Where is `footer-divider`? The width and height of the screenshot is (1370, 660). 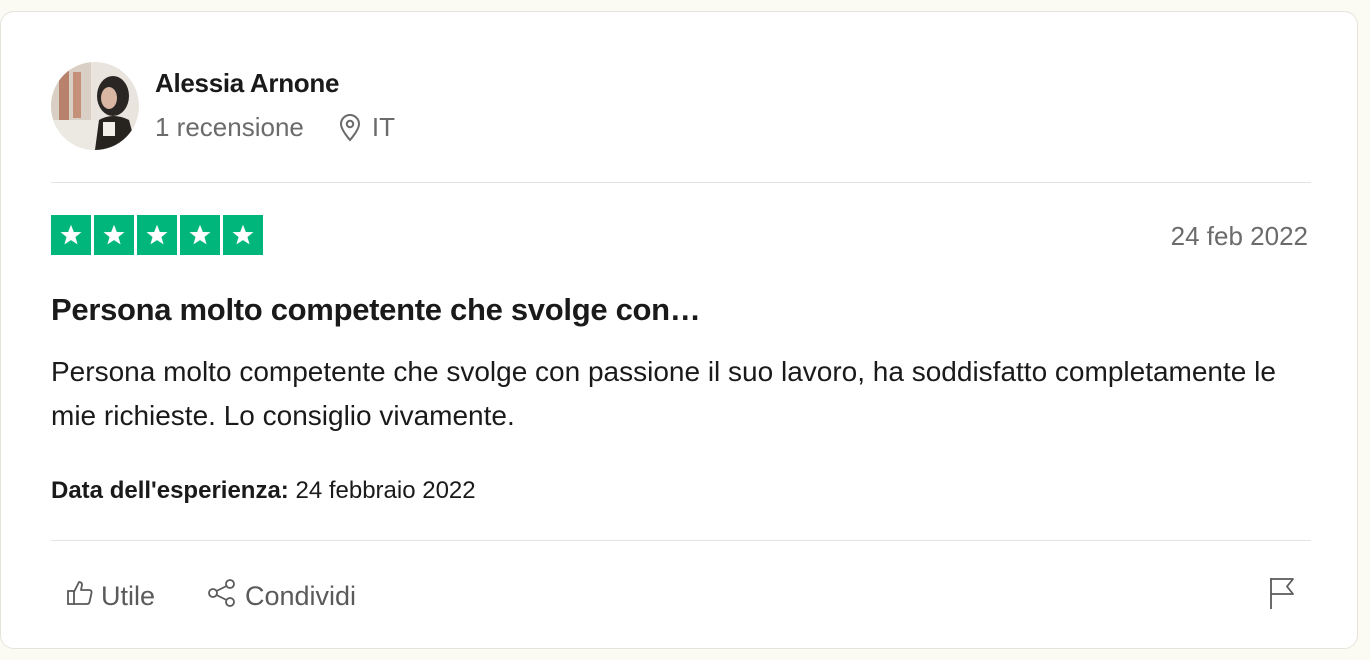 footer-divider is located at coordinates (681, 540).